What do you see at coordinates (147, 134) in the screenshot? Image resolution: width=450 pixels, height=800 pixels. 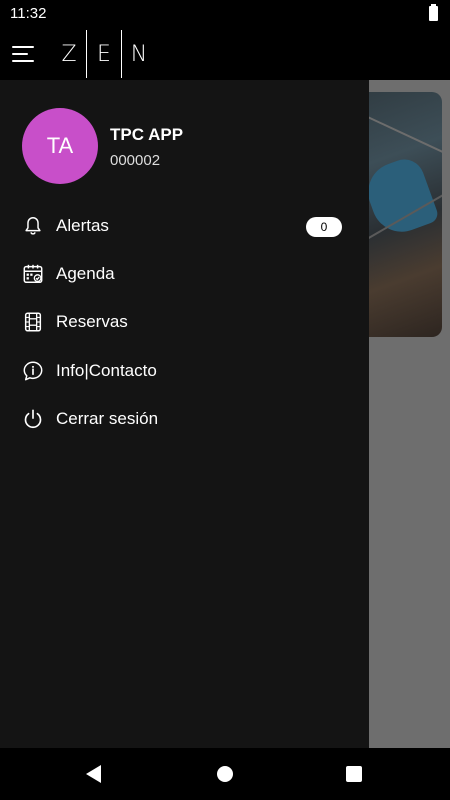 I see `user-name: TPC APP` at bounding box center [147, 134].